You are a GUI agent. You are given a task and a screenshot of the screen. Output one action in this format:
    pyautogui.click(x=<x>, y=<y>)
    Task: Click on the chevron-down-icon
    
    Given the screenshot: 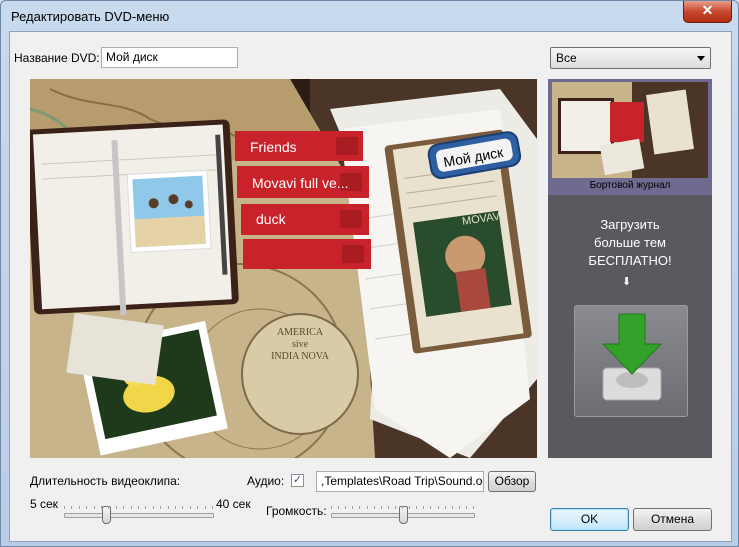 What is the action you would take?
    pyautogui.click(x=701, y=58)
    